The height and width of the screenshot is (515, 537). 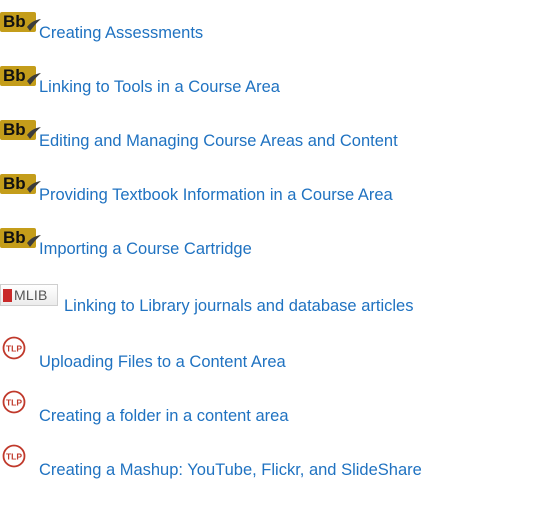 What do you see at coordinates (162, 362) in the screenshot?
I see `link-uploading-files: Uploading Files to a Content Area` at bounding box center [162, 362].